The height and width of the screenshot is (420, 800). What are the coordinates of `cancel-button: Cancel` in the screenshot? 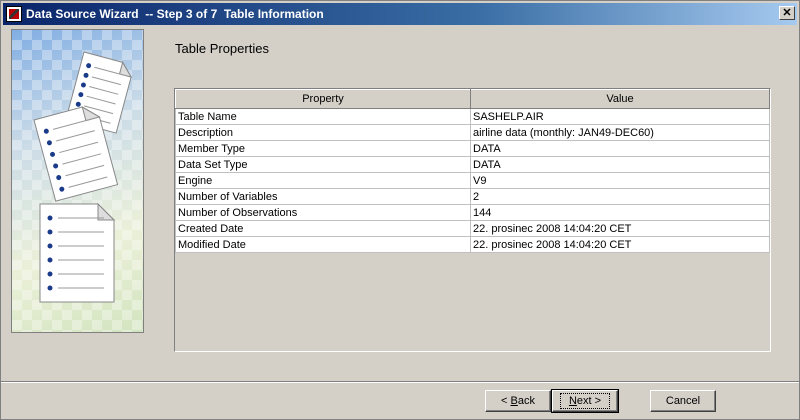 It's located at (683, 401).